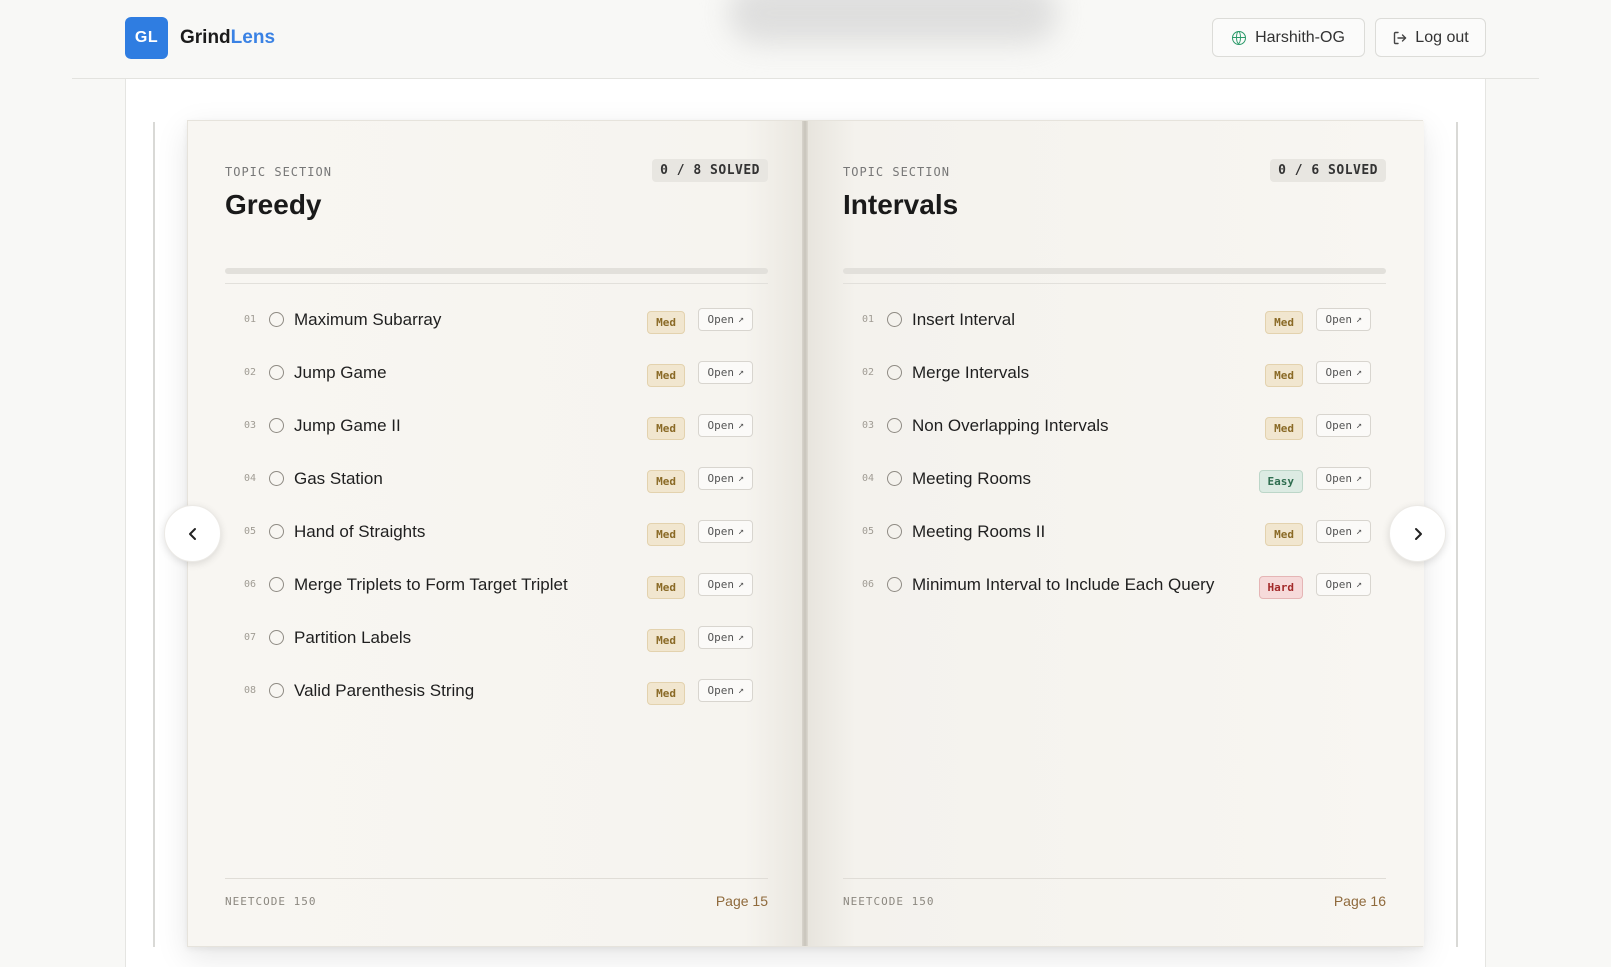  What do you see at coordinates (146, 38) in the screenshot?
I see `logo: GL` at bounding box center [146, 38].